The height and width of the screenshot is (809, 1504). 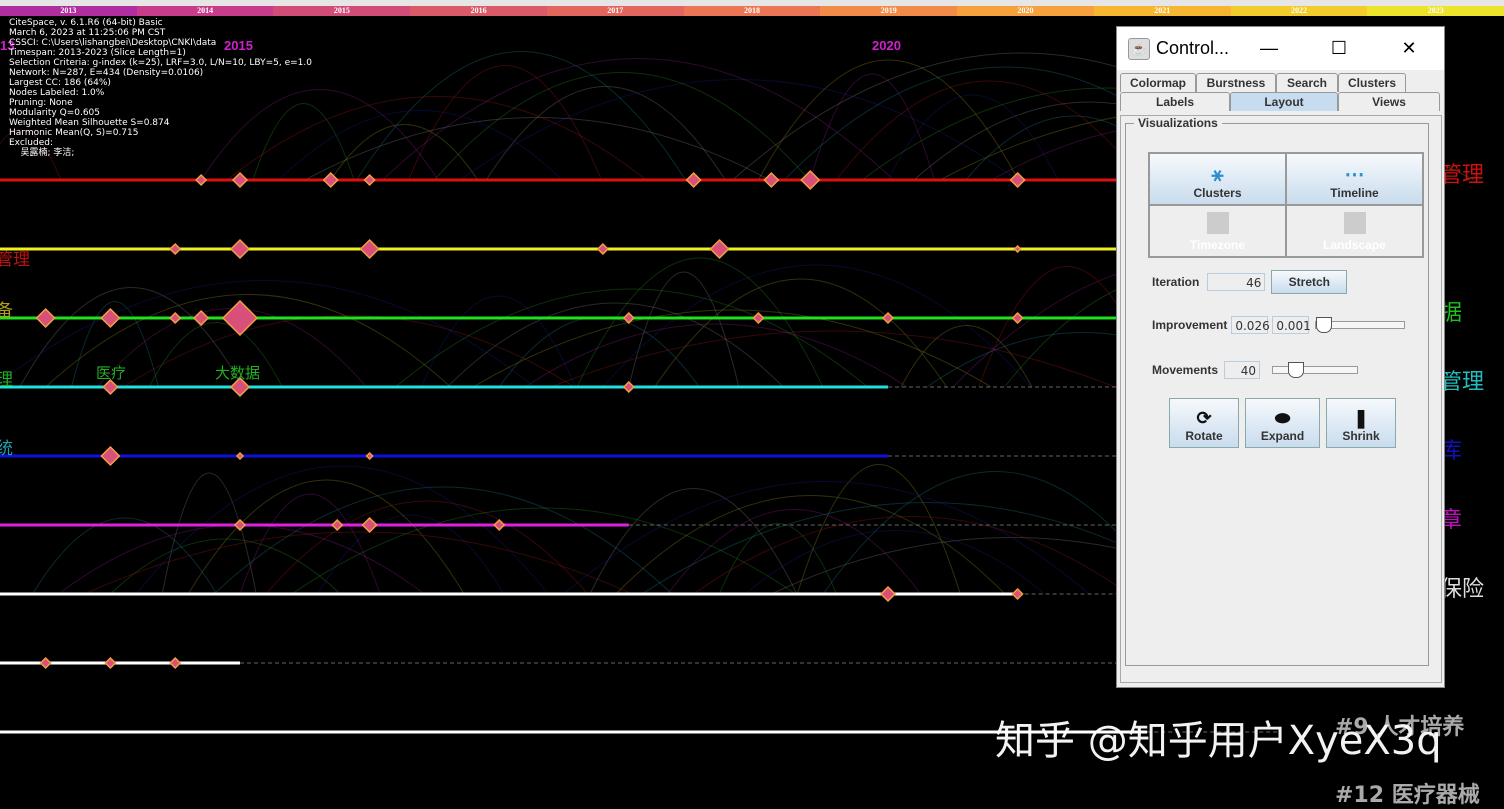 What do you see at coordinates (1217, 223) in the screenshot?
I see `timezone-icon` at bounding box center [1217, 223].